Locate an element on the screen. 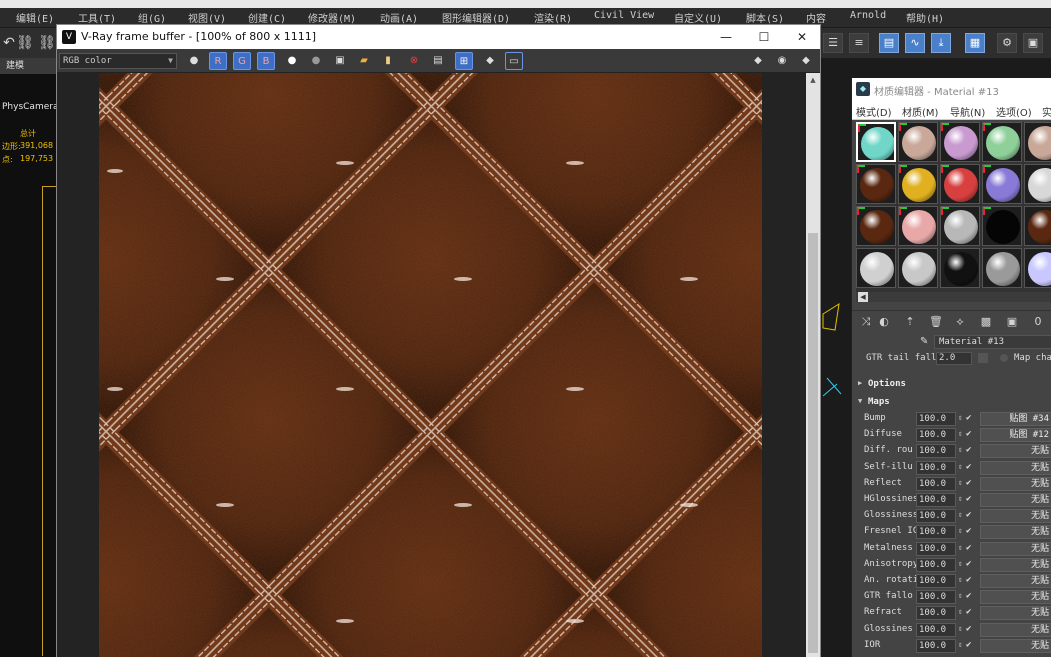  menu-options: 选项(O) is located at coordinates (1014, 111).